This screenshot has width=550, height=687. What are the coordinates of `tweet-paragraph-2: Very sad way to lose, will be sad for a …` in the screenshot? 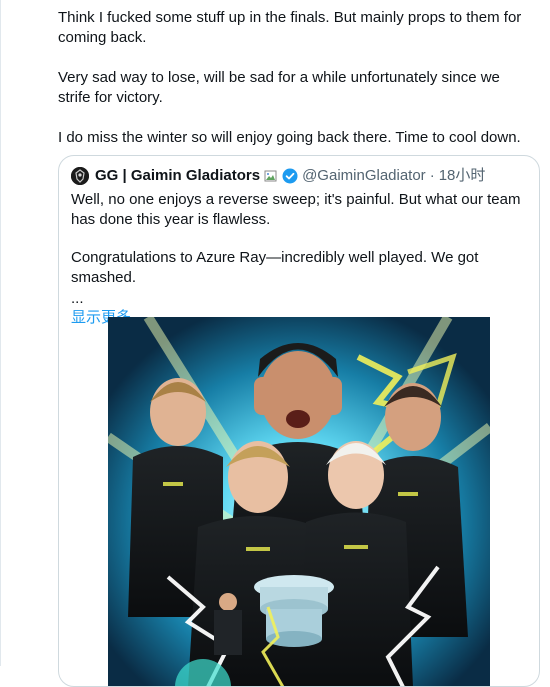 It's located at (279, 87).